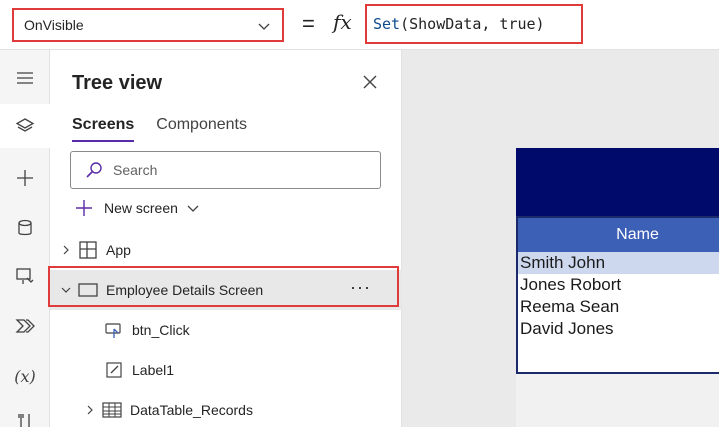 Image resolution: width=719 pixels, height=427 pixels. I want to click on close-icon, so click(370, 82).